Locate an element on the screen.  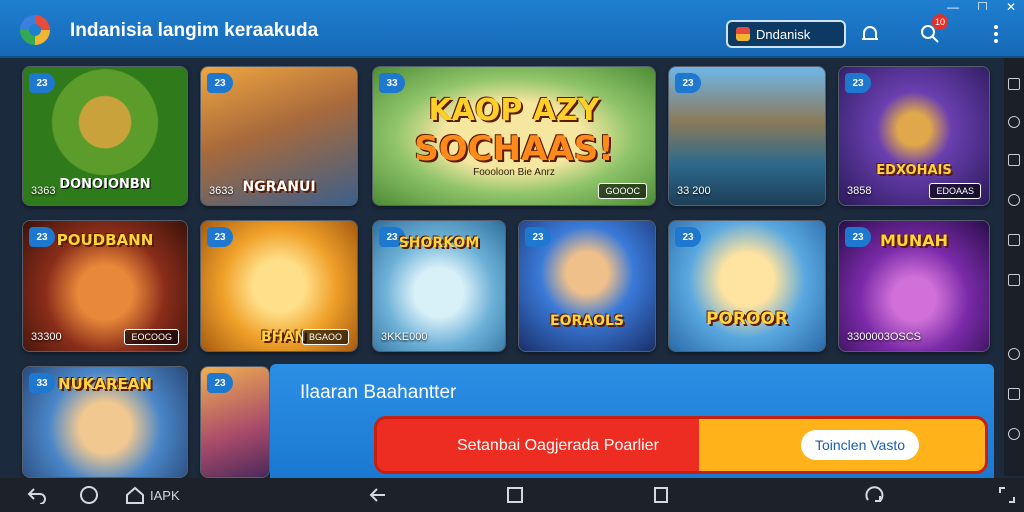
card-price: 33300 is located at coordinates (46, 337).